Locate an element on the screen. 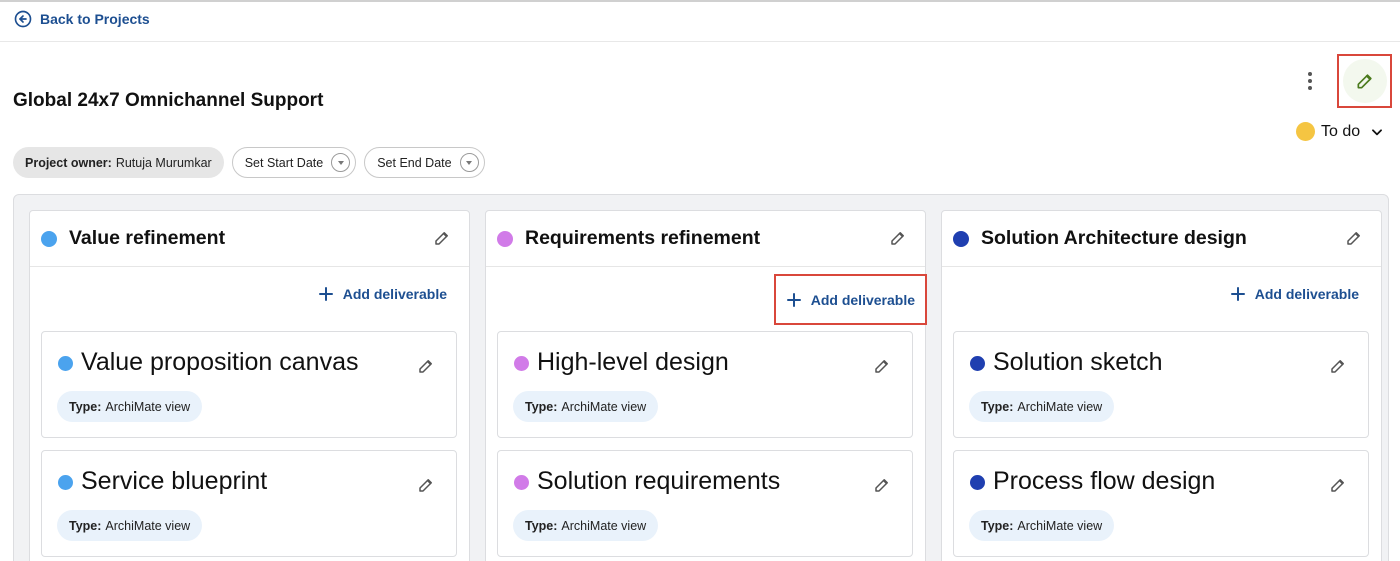 This screenshot has width=1400, height=561. end-date-label: Set End Date is located at coordinates (414, 162).